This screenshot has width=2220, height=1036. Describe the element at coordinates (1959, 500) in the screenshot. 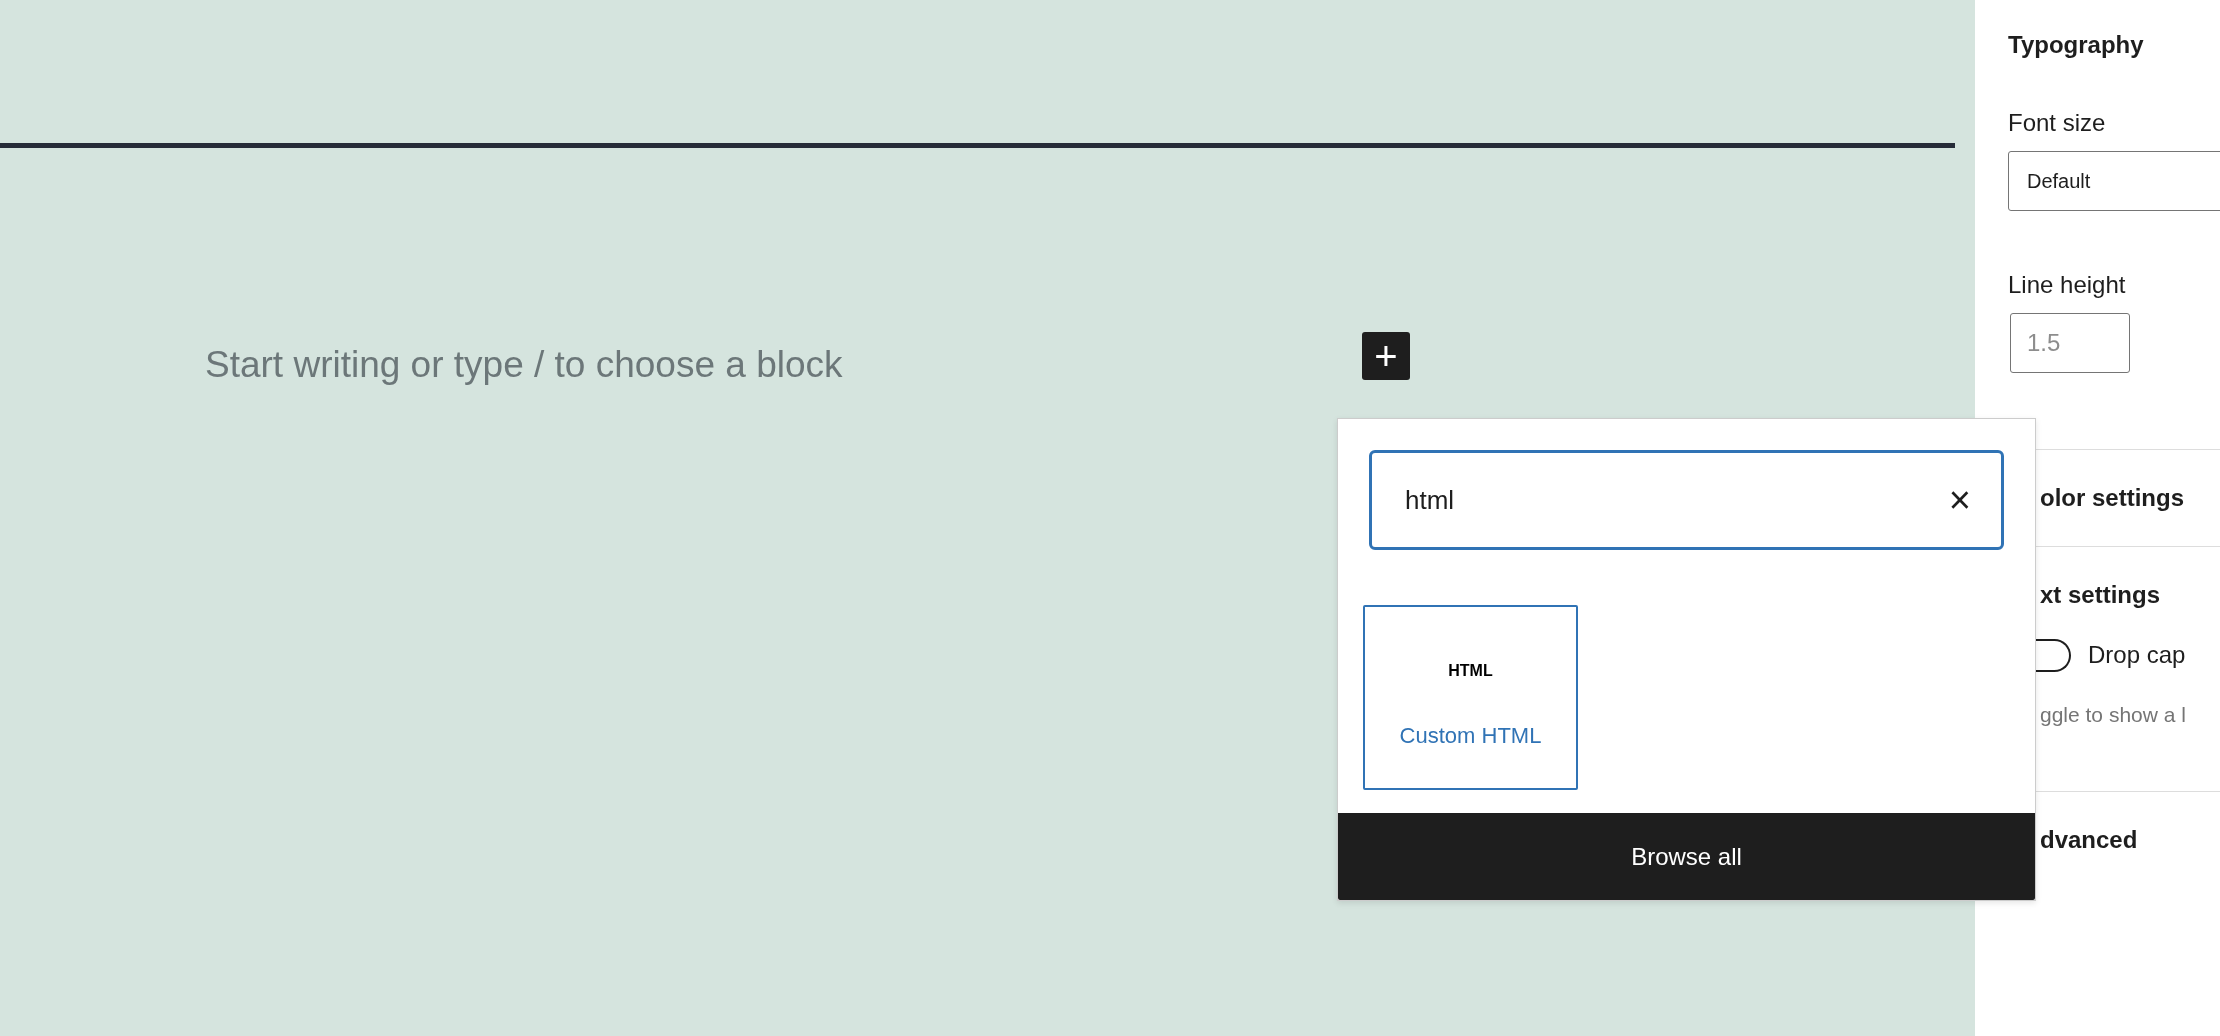

I see `close-button: ×` at that location.